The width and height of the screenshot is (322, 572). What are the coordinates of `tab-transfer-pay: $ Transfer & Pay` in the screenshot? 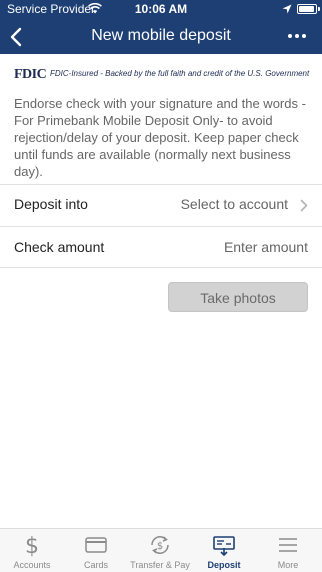 It's located at (160, 550).